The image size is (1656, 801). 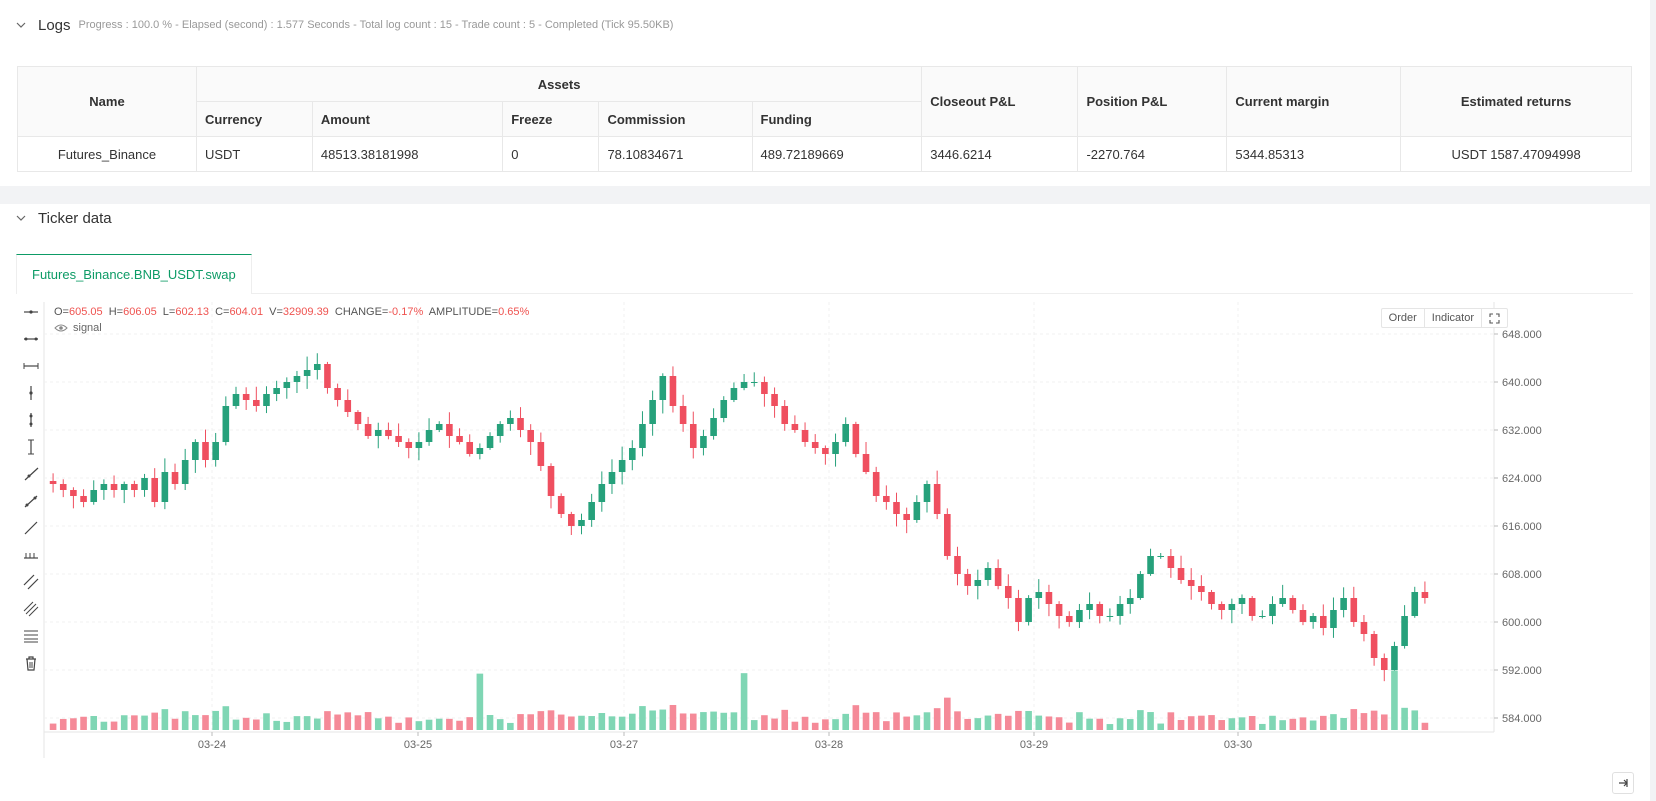 What do you see at coordinates (1494, 318) in the screenshot?
I see `fullscreen-icon` at bounding box center [1494, 318].